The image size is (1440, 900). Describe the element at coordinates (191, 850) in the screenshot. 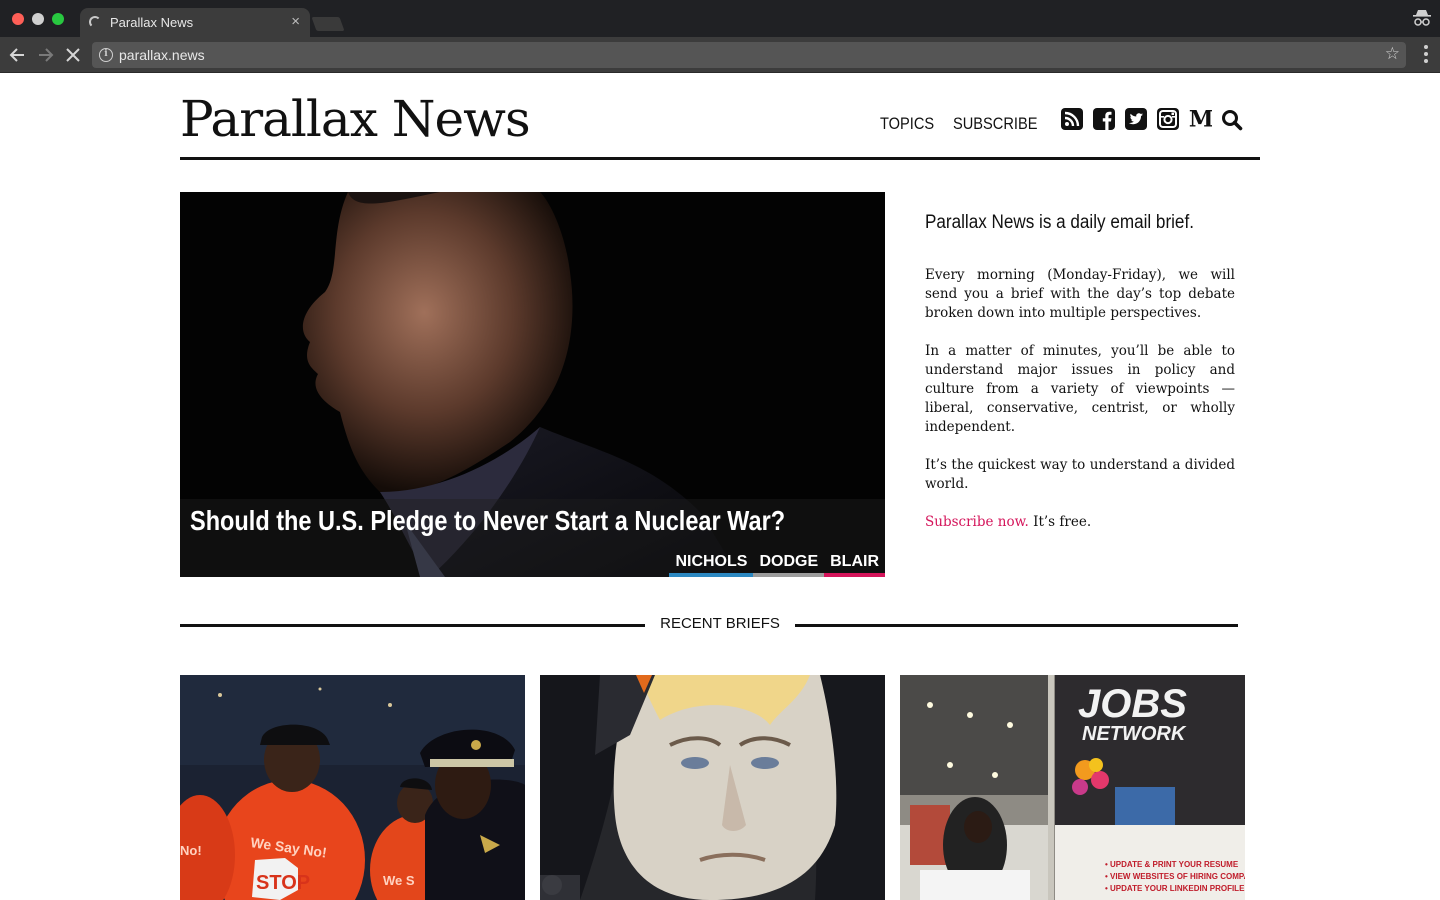

I see `photo-shirt-text: No!` at that location.